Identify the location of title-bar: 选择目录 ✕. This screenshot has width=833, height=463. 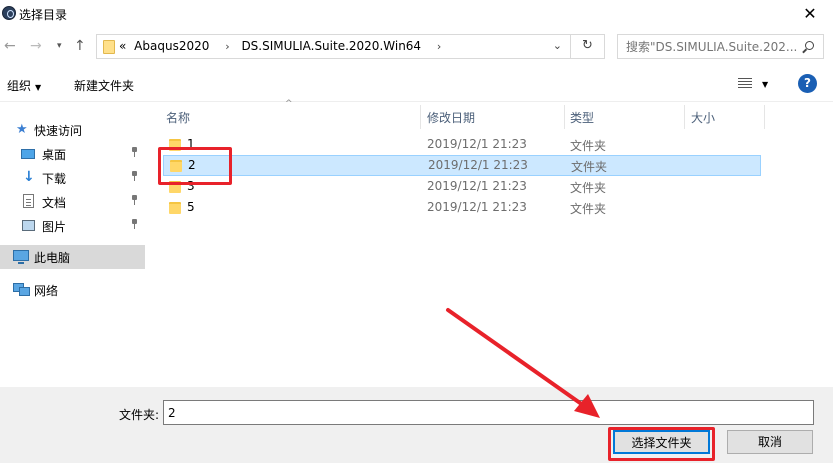
(416, 15).